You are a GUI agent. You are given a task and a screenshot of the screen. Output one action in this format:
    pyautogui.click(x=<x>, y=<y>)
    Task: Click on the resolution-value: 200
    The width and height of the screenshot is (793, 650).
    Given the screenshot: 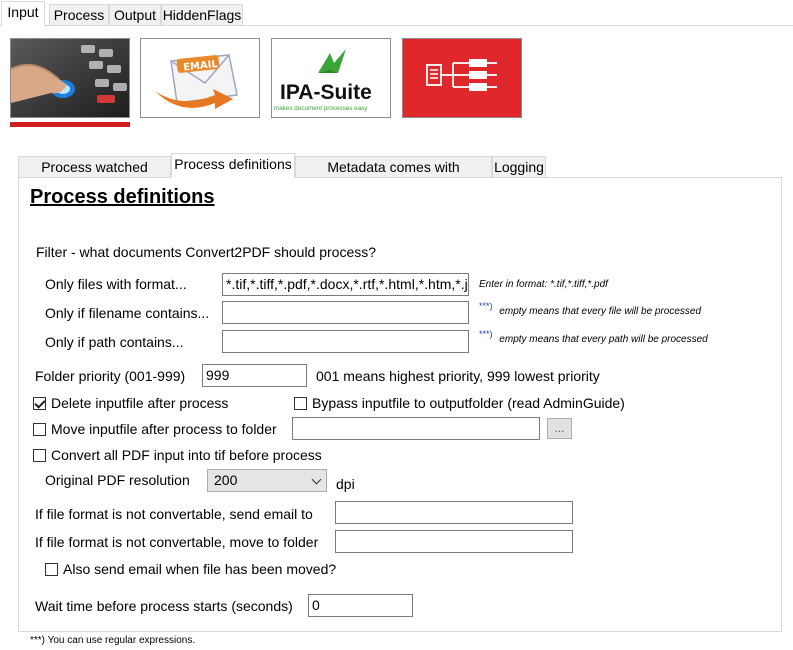 What is the action you would take?
    pyautogui.click(x=226, y=480)
    